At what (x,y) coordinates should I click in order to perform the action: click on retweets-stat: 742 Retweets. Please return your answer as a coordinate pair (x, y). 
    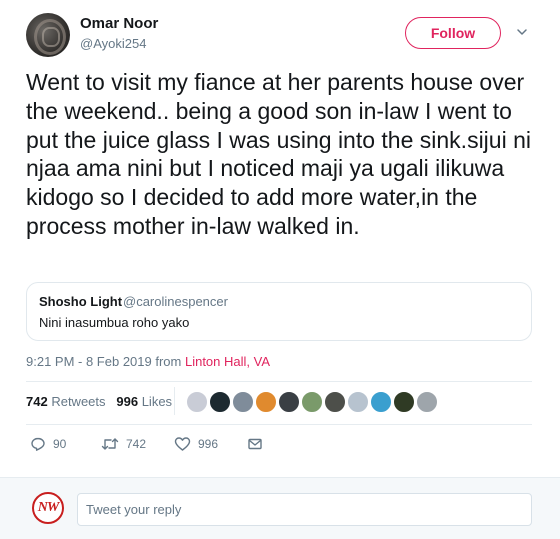
    Looking at the image, I should click on (66, 401).